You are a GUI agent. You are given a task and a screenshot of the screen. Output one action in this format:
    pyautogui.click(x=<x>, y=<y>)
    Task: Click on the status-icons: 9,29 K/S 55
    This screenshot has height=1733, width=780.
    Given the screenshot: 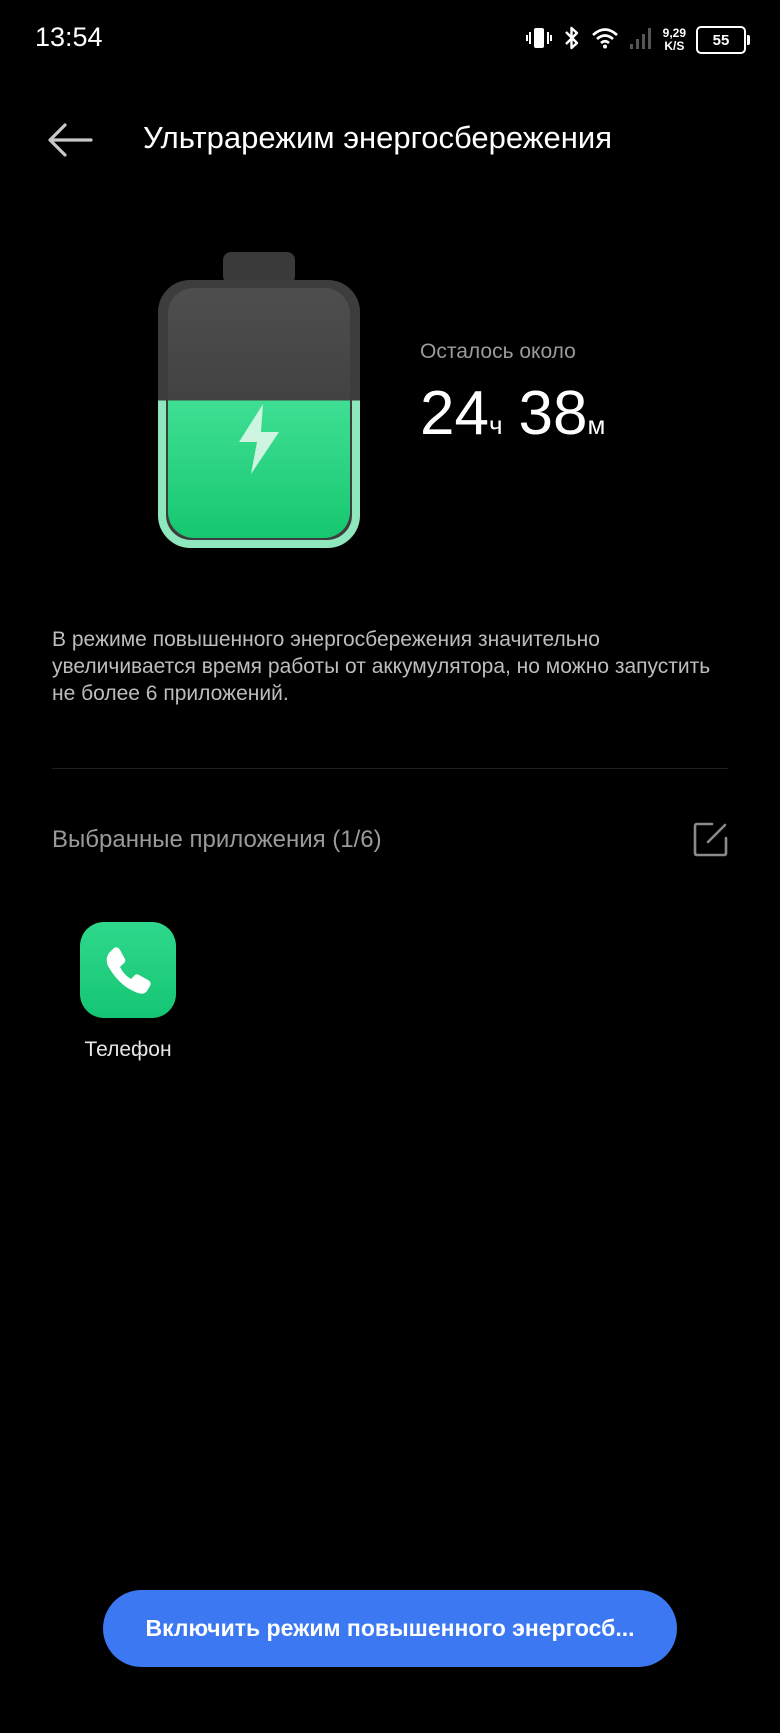 What is the action you would take?
    pyautogui.click(x=637, y=40)
    